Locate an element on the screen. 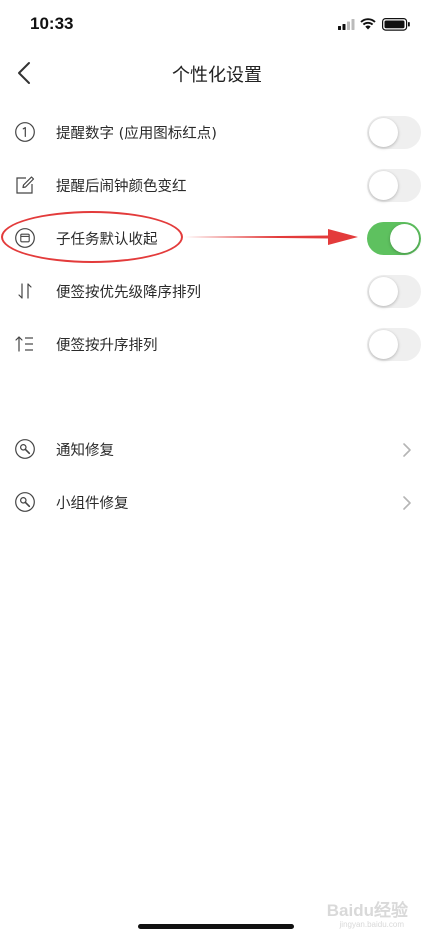  setting-row-subtask-collapse: 子任务默认收起 is located at coordinates (217, 238).